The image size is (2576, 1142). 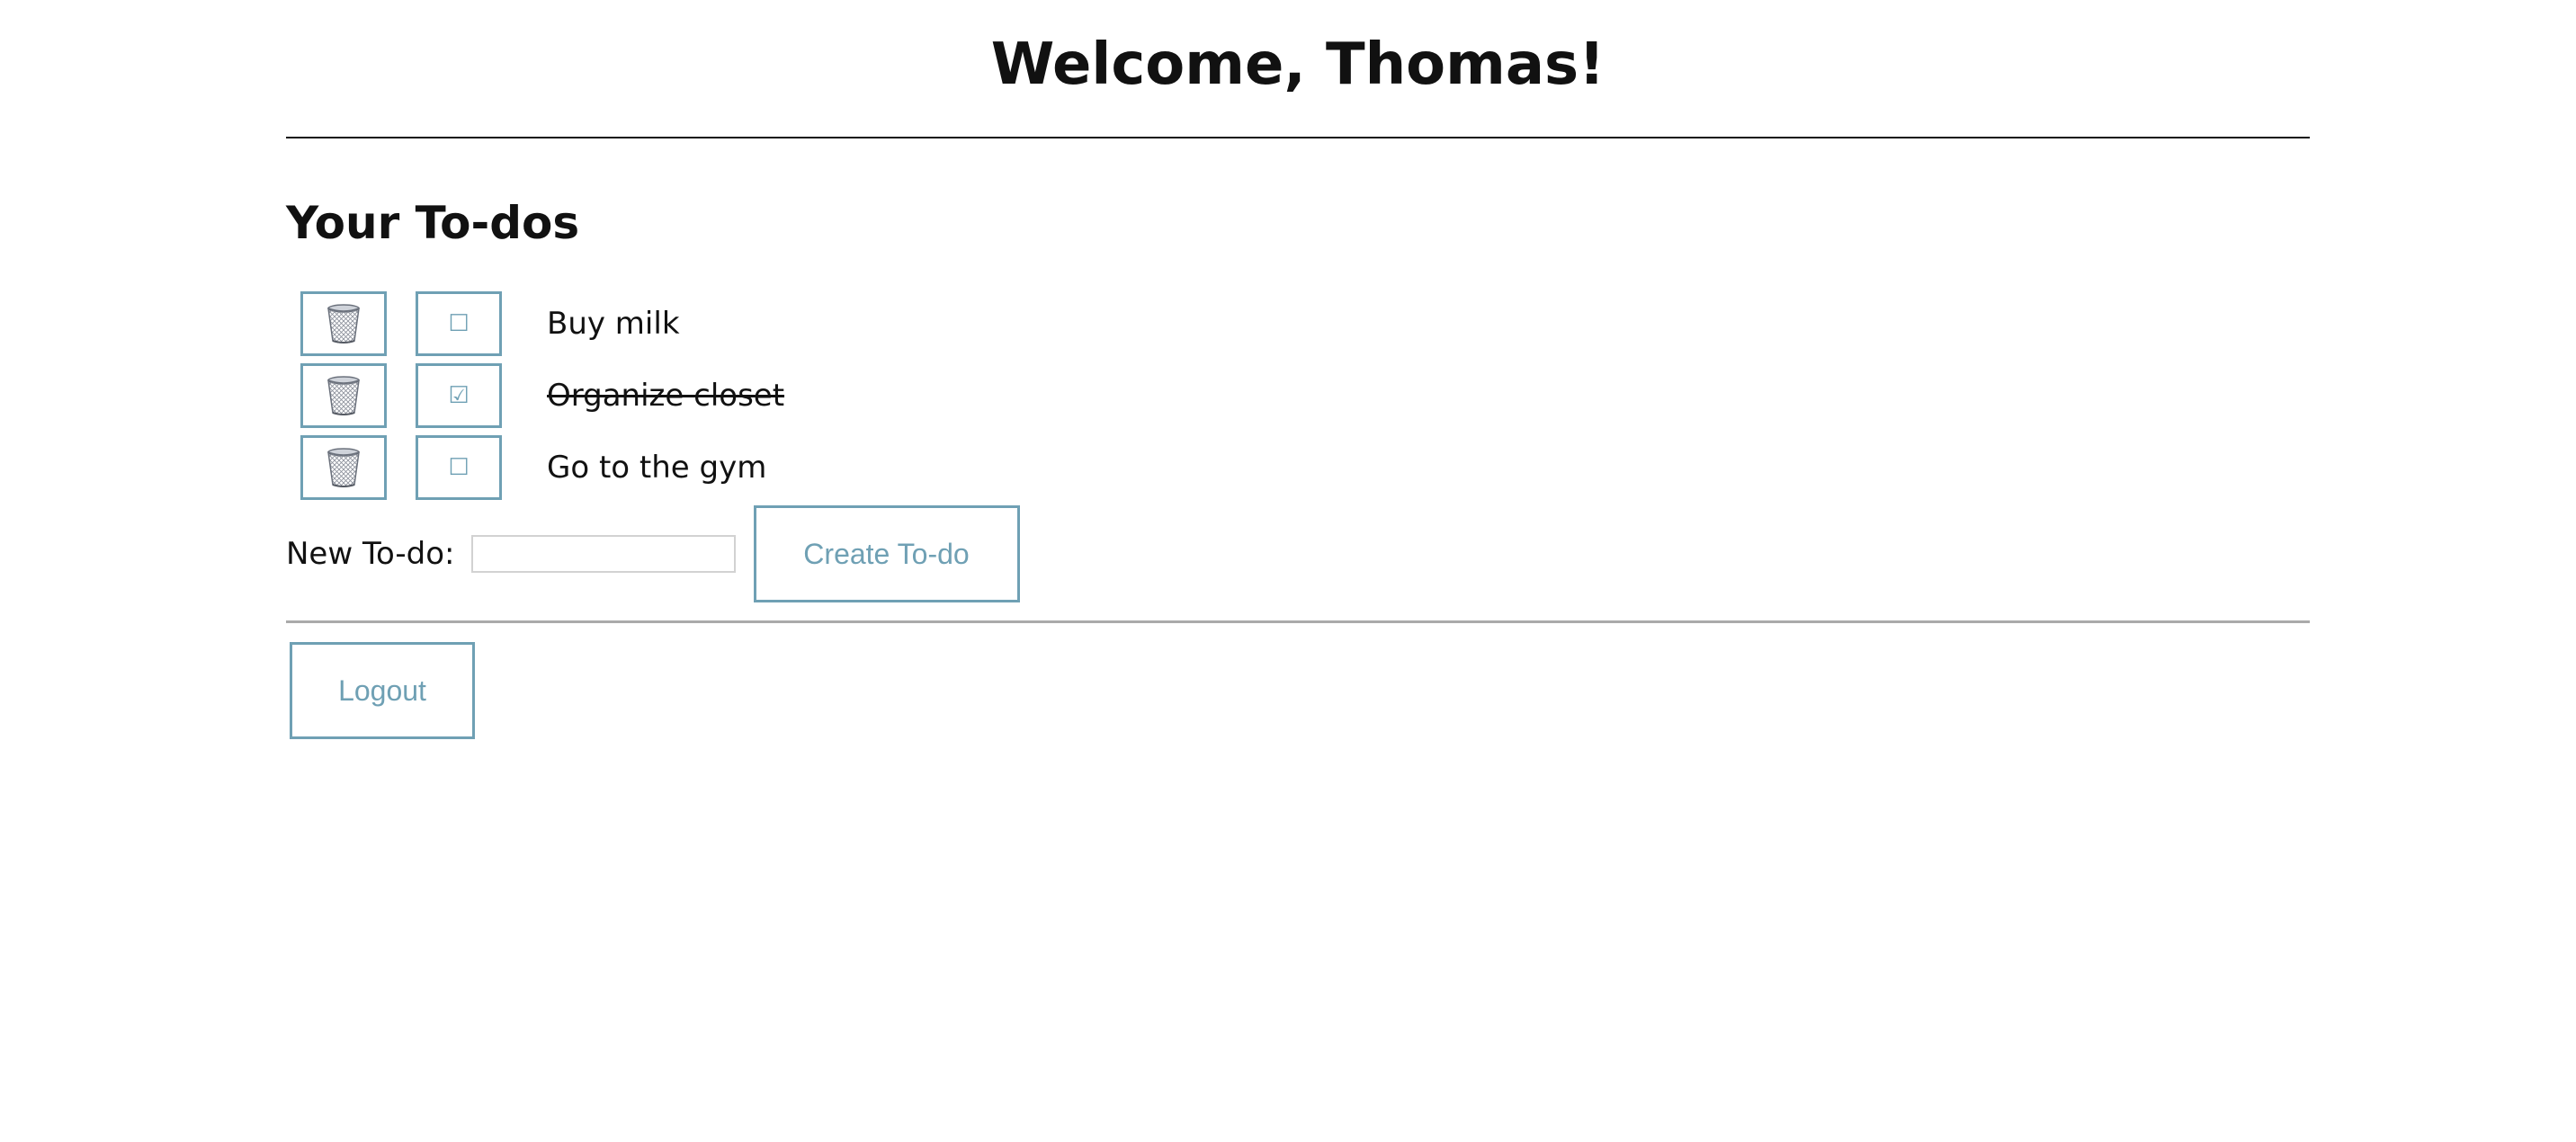 What do you see at coordinates (542, 395) in the screenshot?
I see `todo-item: ☑ Organize closet` at bounding box center [542, 395].